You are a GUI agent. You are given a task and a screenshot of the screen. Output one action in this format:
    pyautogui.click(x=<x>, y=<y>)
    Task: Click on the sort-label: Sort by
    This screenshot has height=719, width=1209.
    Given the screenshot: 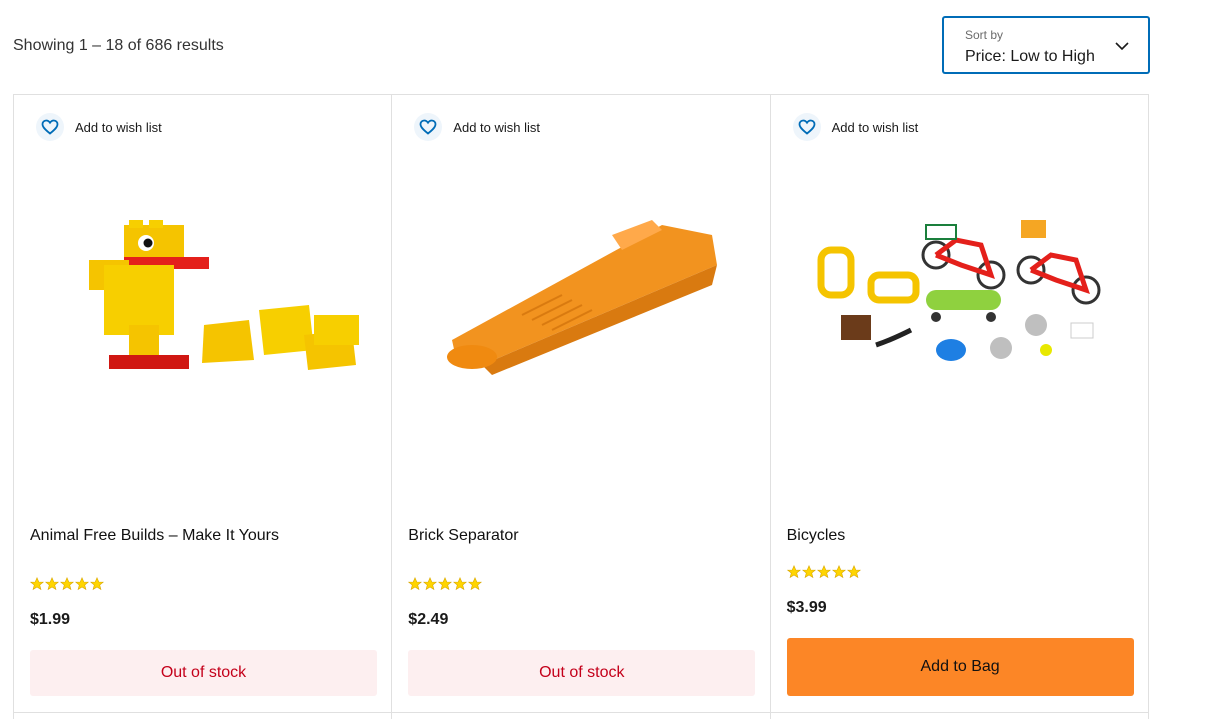 What is the action you would take?
    pyautogui.click(x=984, y=35)
    